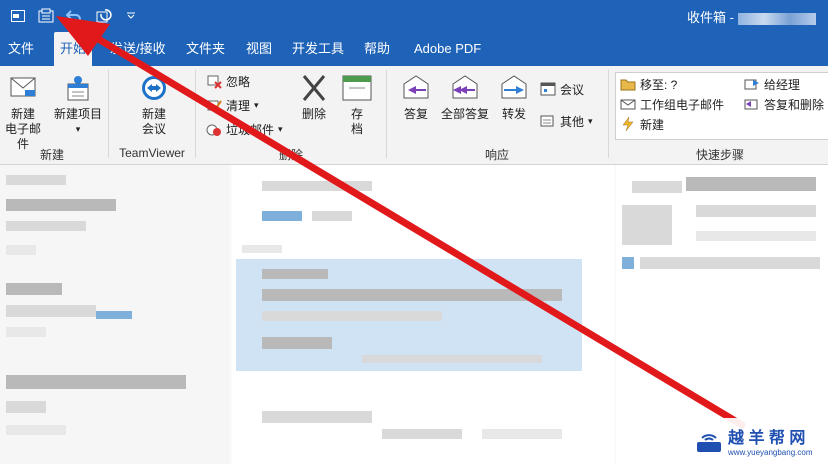 The width and height of the screenshot is (828, 464). Describe the element at coordinates (18, 16) in the screenshot. I see `outlook-window-icon` at that location.